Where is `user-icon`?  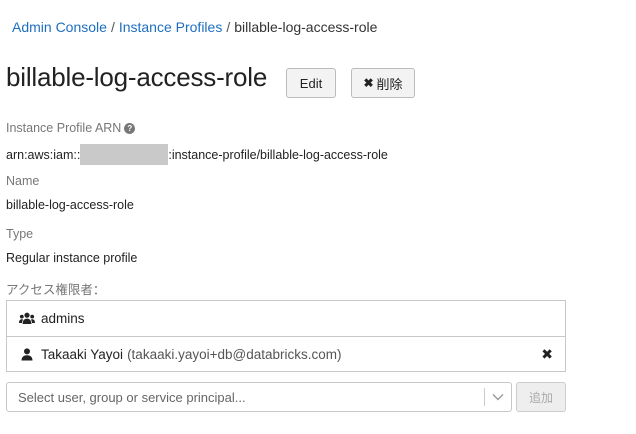 user-icon is located at coordinates (27, 354).